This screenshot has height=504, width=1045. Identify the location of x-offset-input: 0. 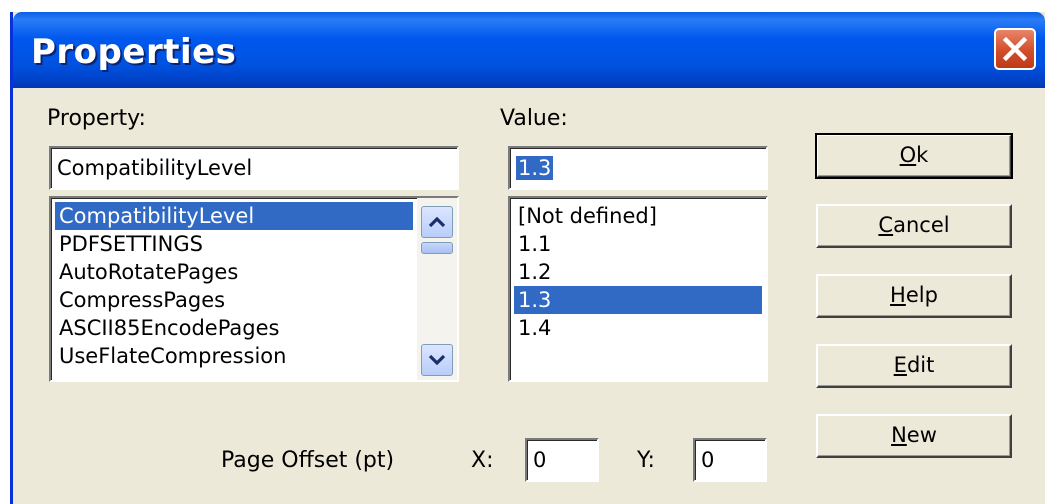
(562, 460).